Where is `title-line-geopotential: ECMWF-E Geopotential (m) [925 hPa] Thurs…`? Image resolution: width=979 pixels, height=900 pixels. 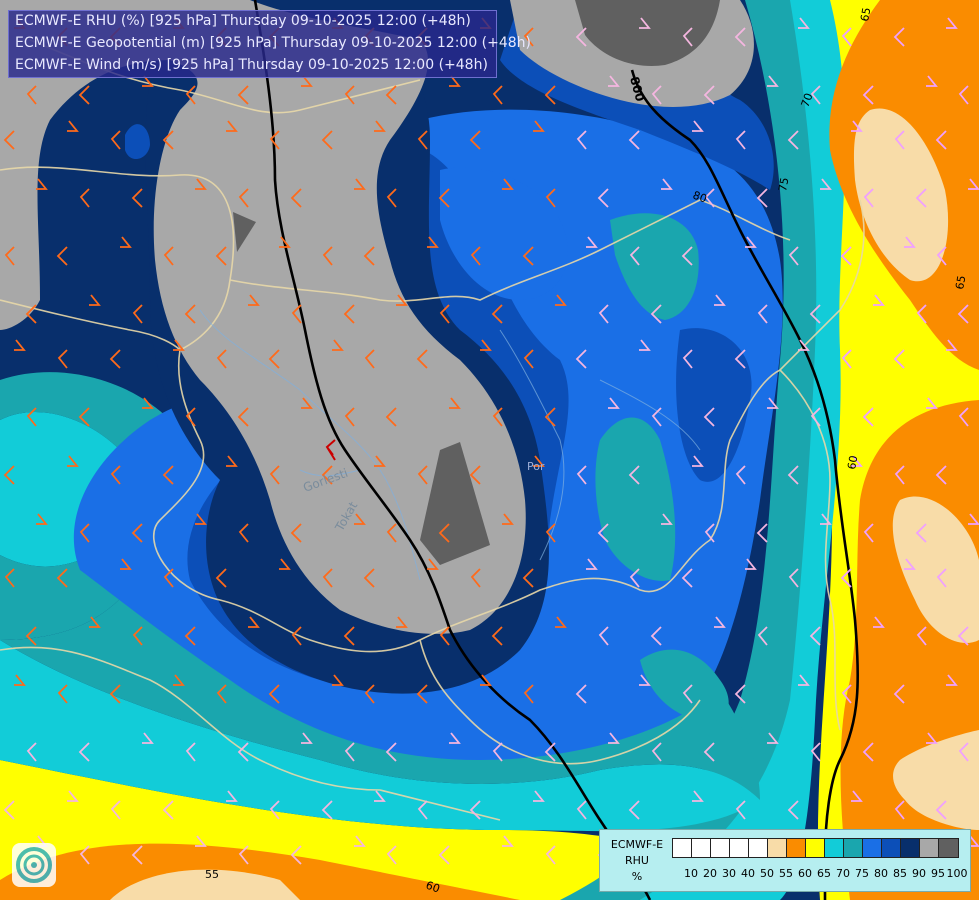 title-line-geopotential: ECMWF-E Geopotential (m) [925 hPa] Thurs… is located at coordinates (273, 43).